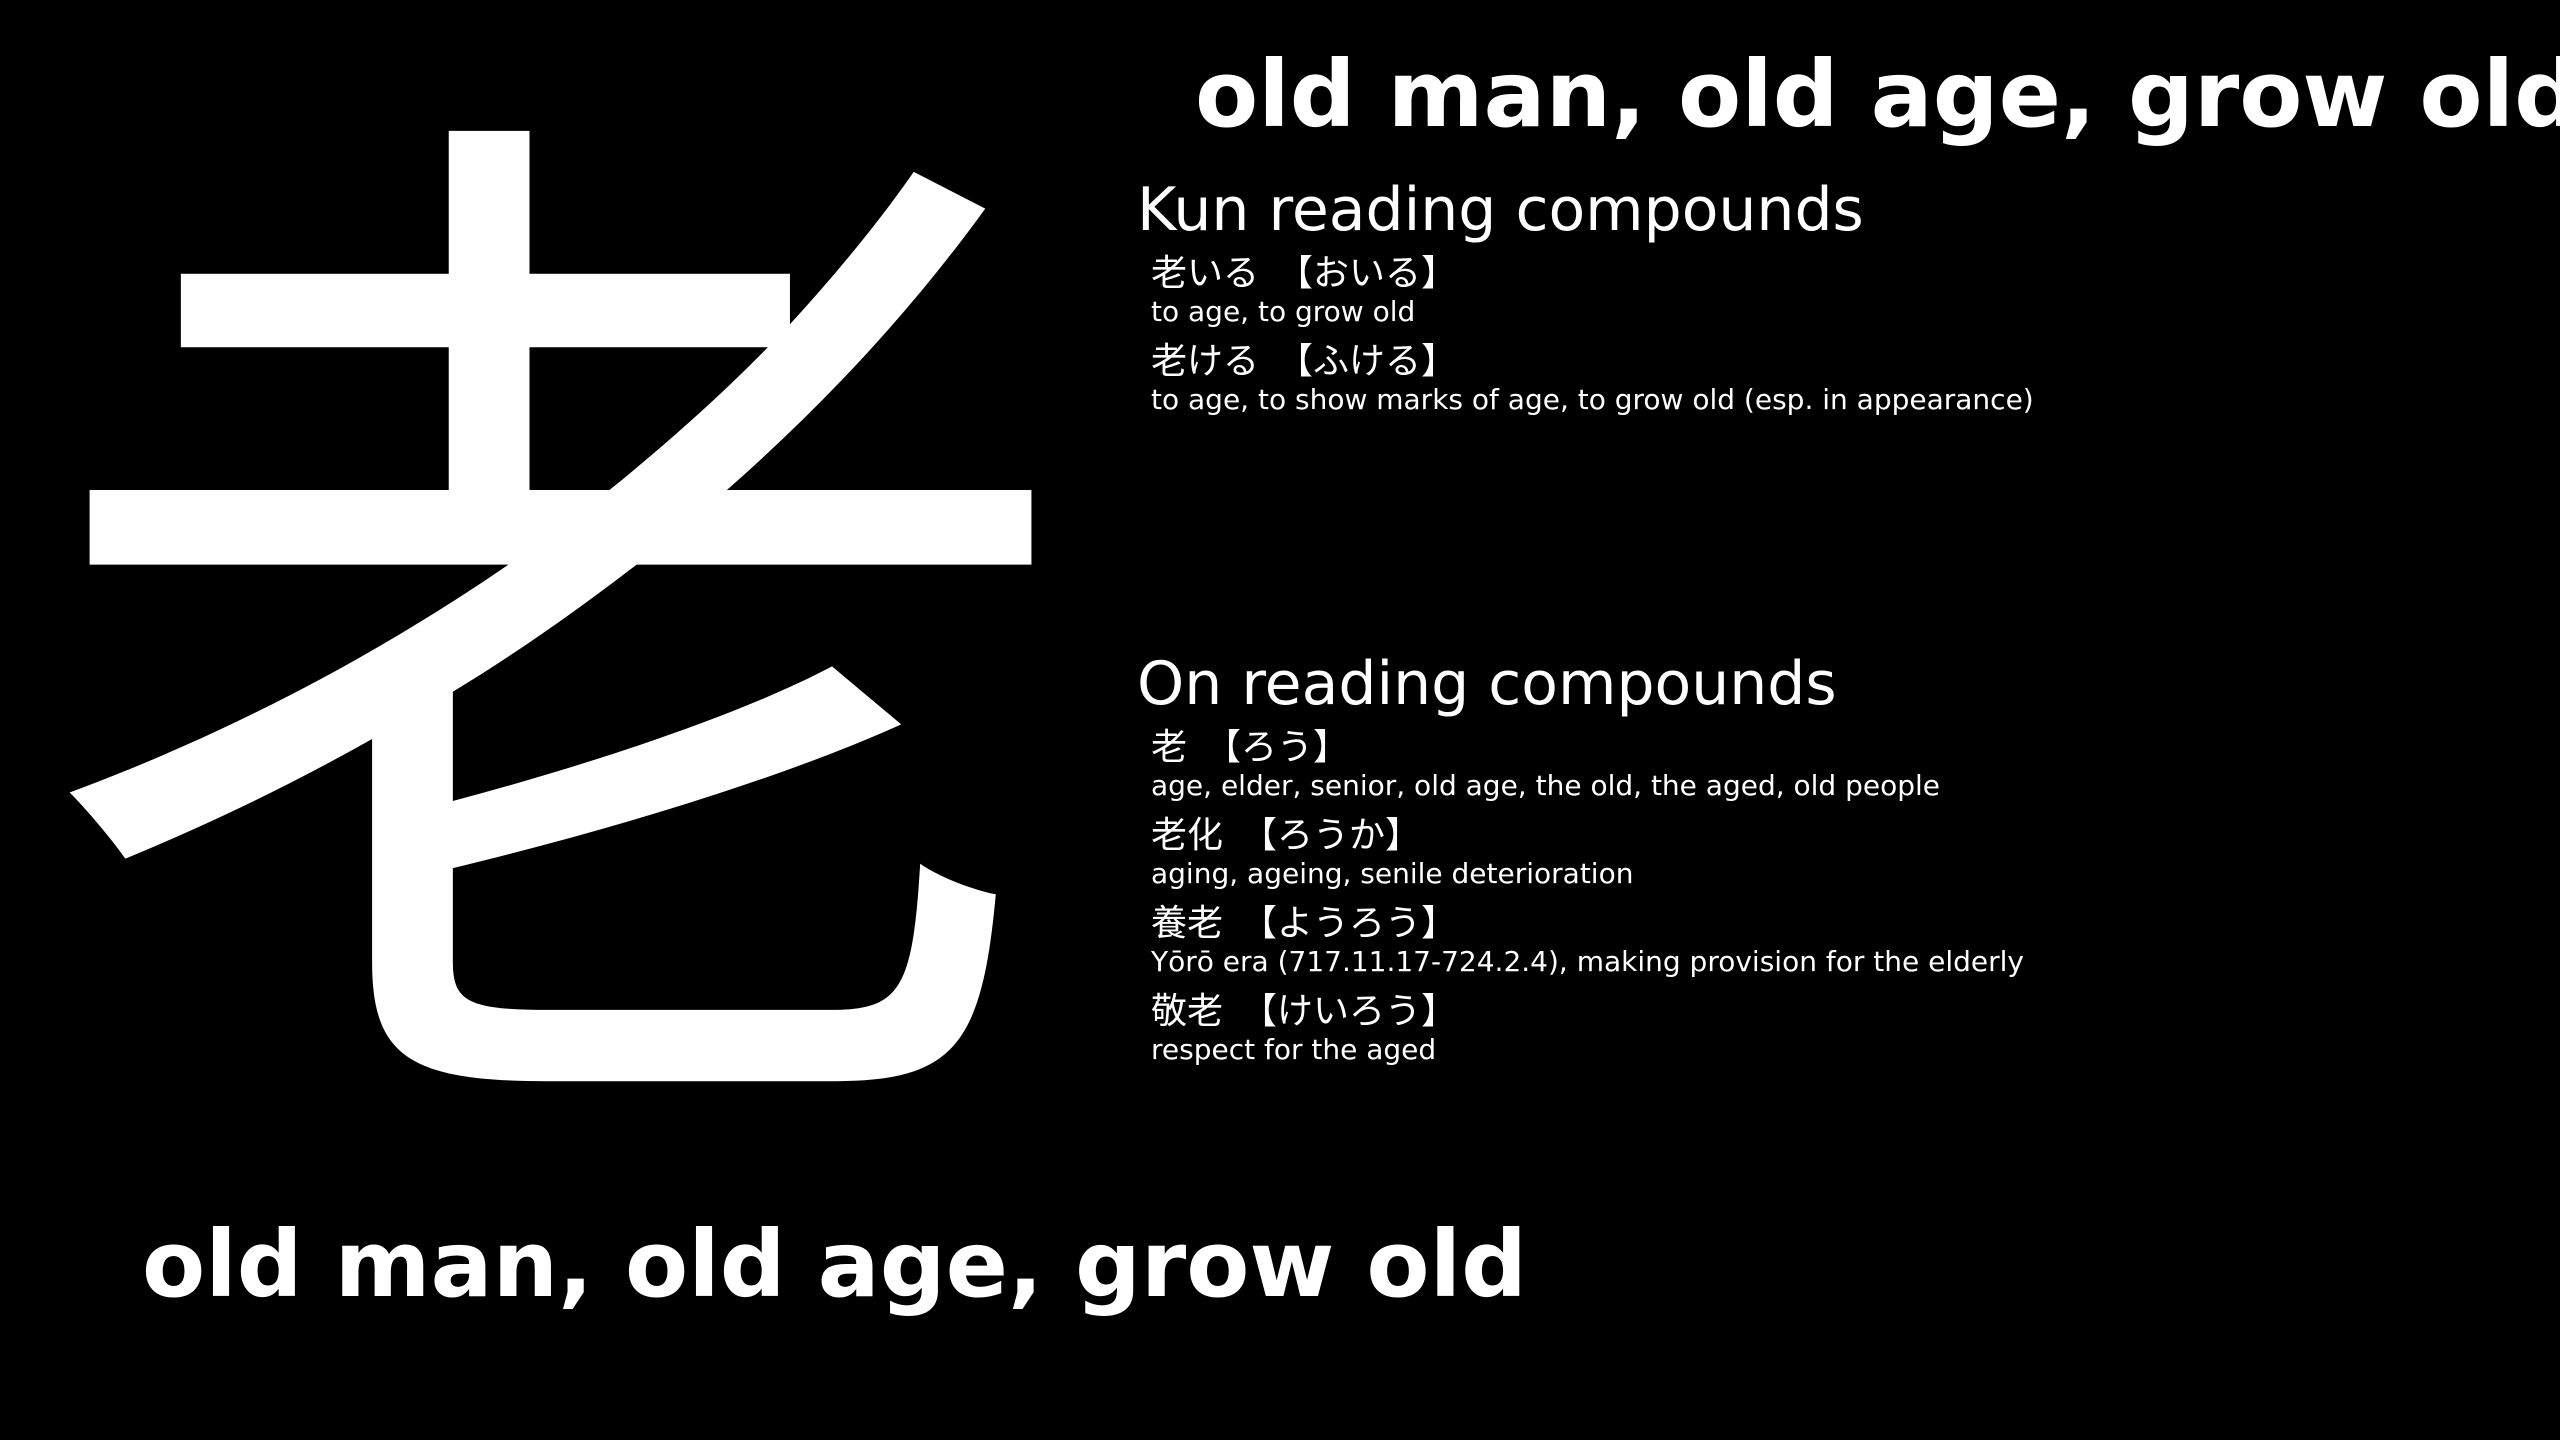 Image resolution: width=2560 pixels, height=1440 pixels. Describe the element at coordinates (1834, 362) in the screenshot. I see `compound-word-line: 老ける 【ふける】` at that location.